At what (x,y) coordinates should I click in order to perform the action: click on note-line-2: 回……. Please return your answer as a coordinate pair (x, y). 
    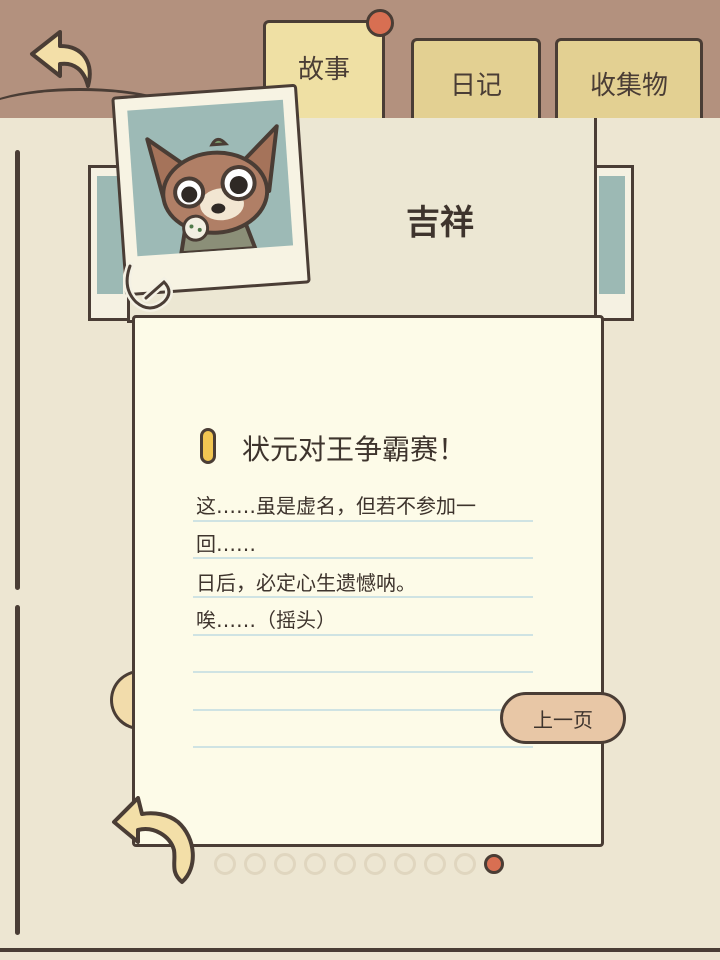
    Looking at the image, I should click on (226, 544).